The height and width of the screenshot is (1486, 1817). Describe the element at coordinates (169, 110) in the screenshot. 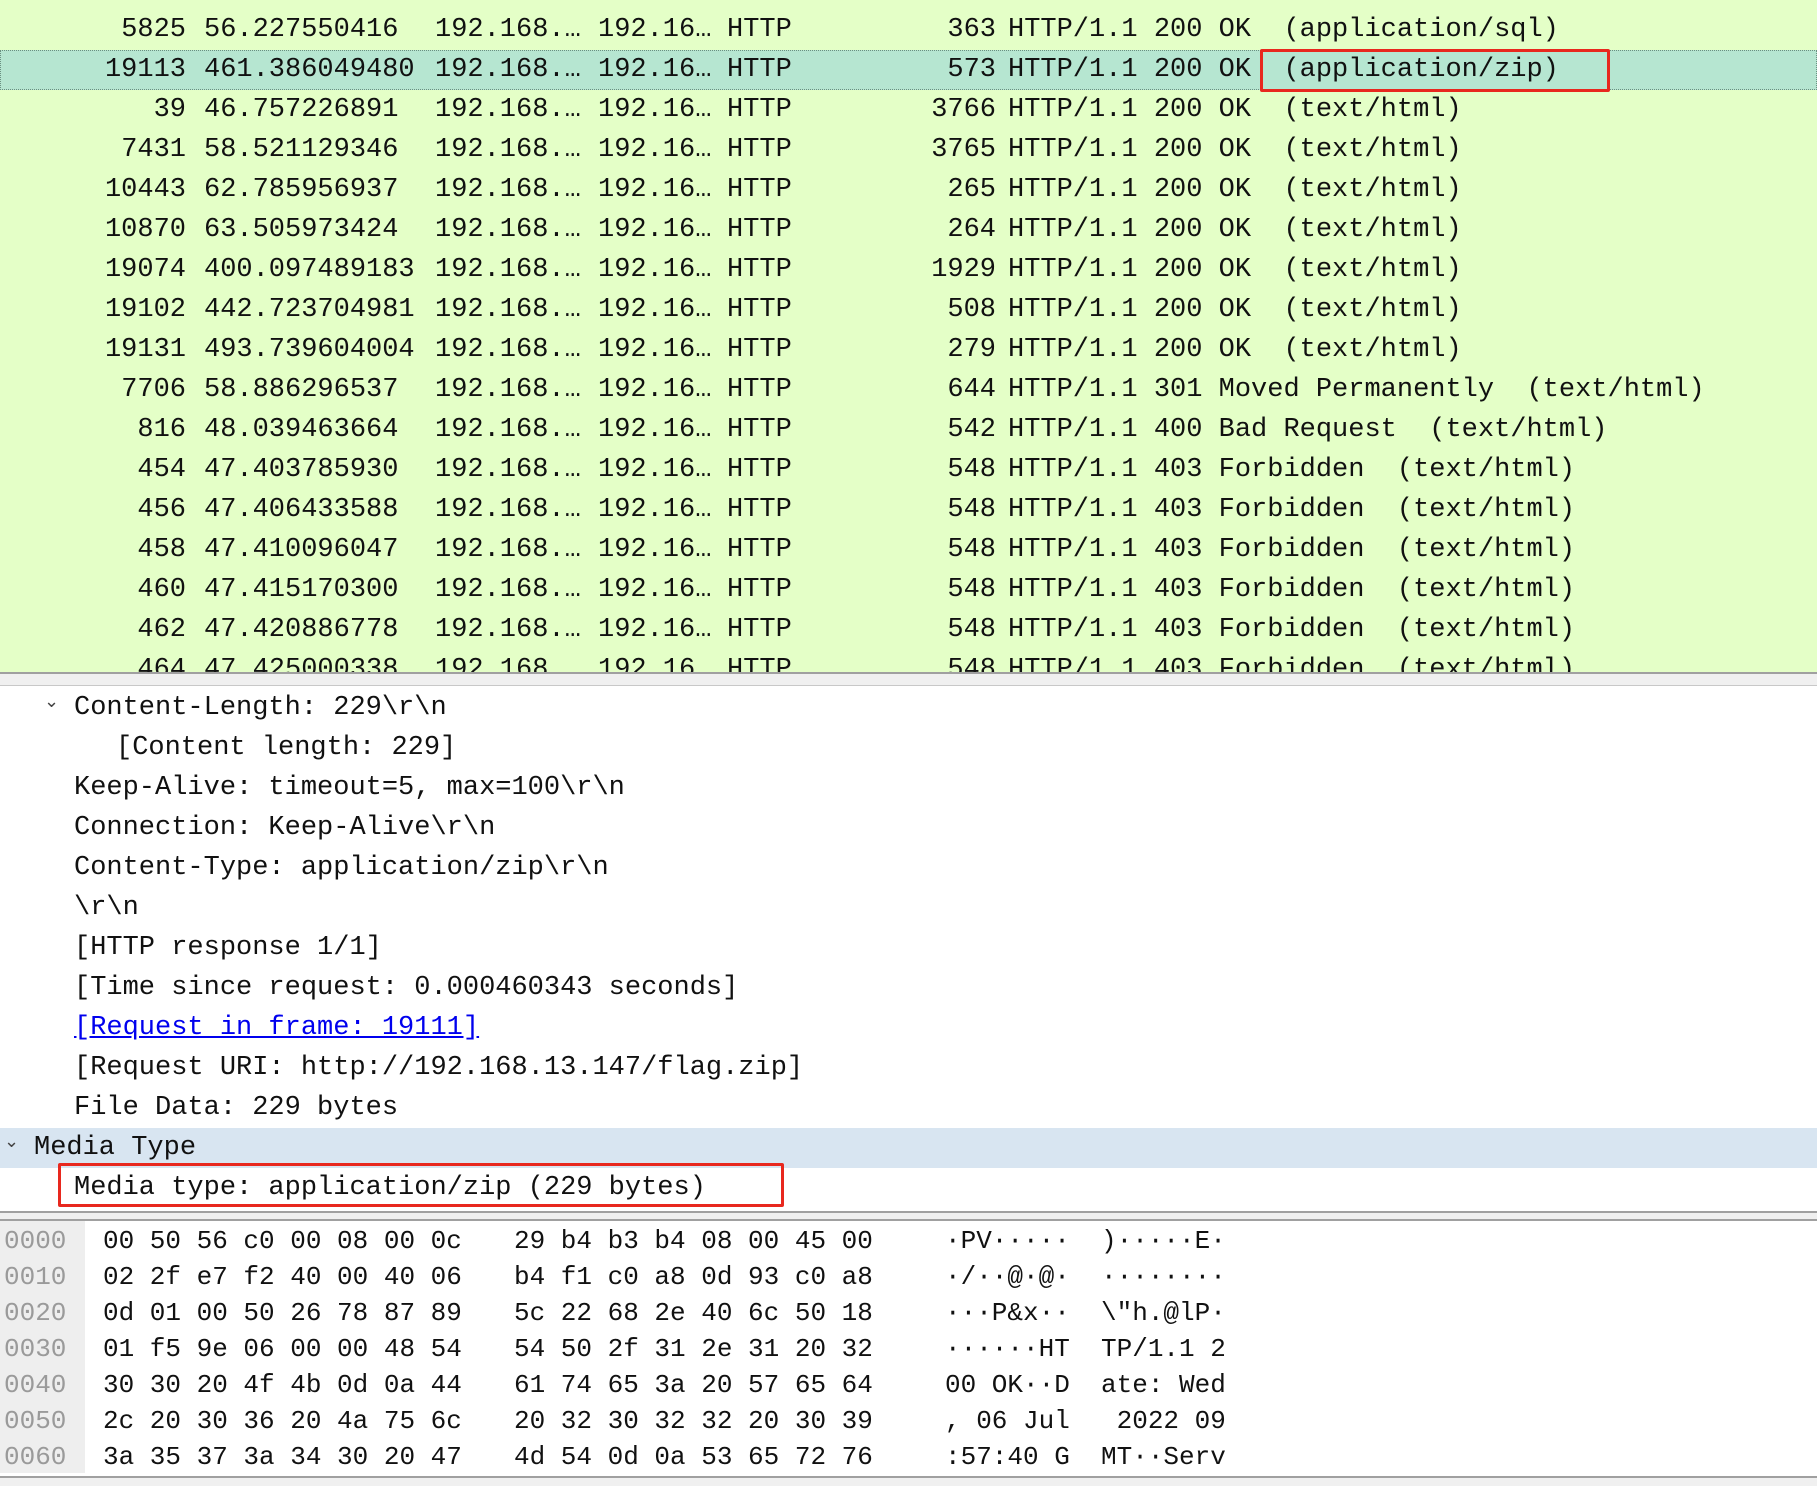

I see `packet-number: 39` at that location.